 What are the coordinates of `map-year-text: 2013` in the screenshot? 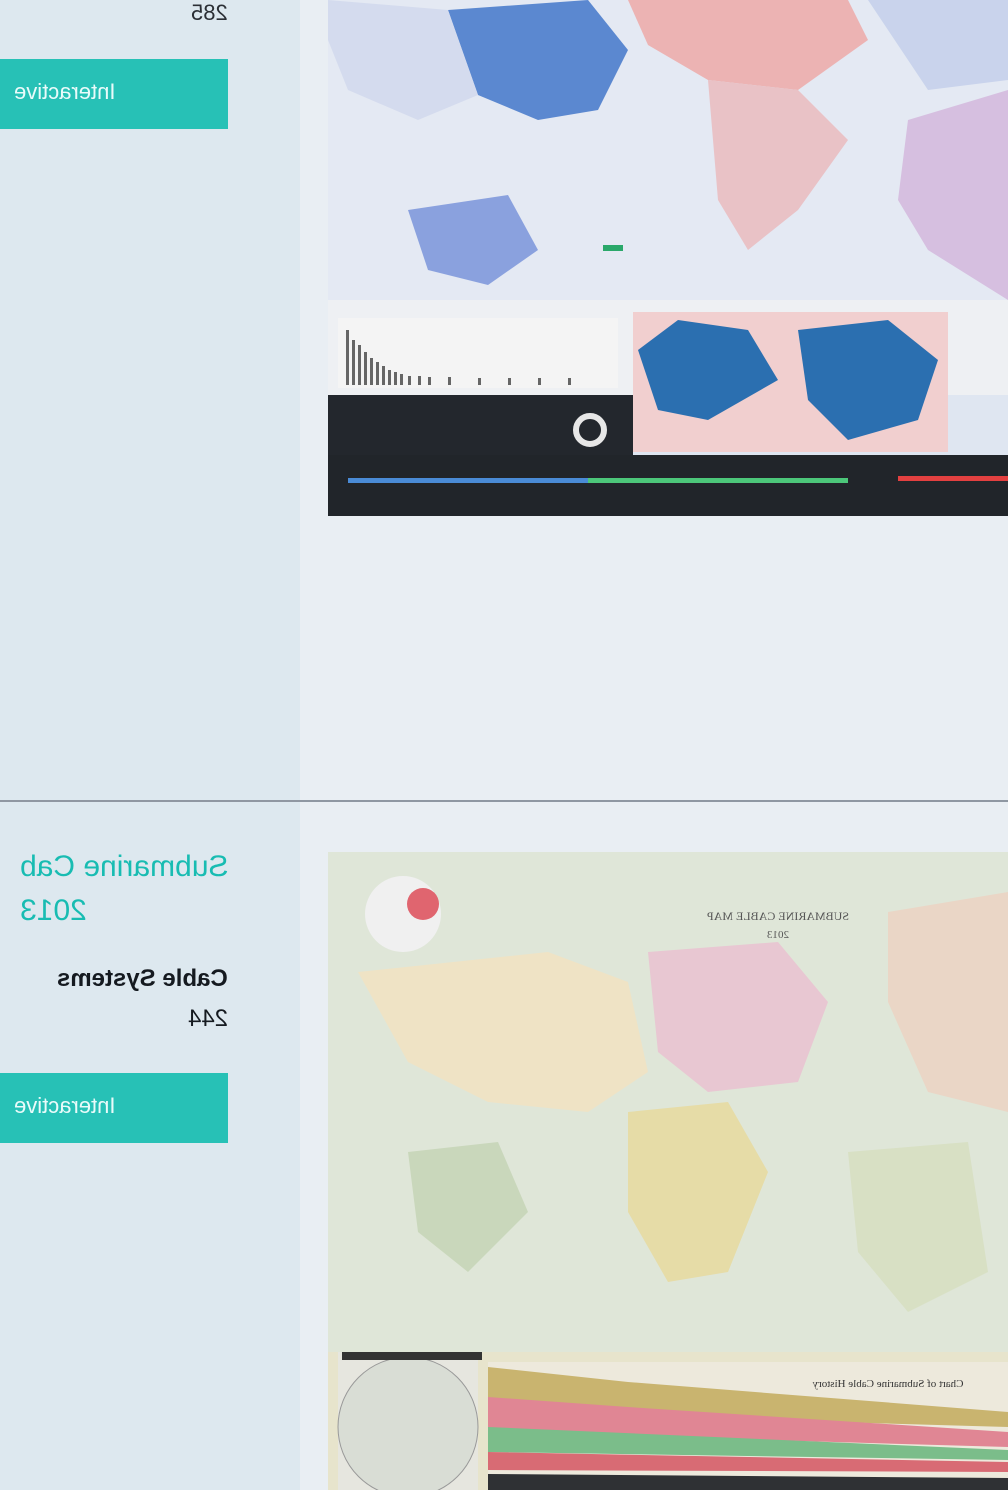 It's located at (778, 935).